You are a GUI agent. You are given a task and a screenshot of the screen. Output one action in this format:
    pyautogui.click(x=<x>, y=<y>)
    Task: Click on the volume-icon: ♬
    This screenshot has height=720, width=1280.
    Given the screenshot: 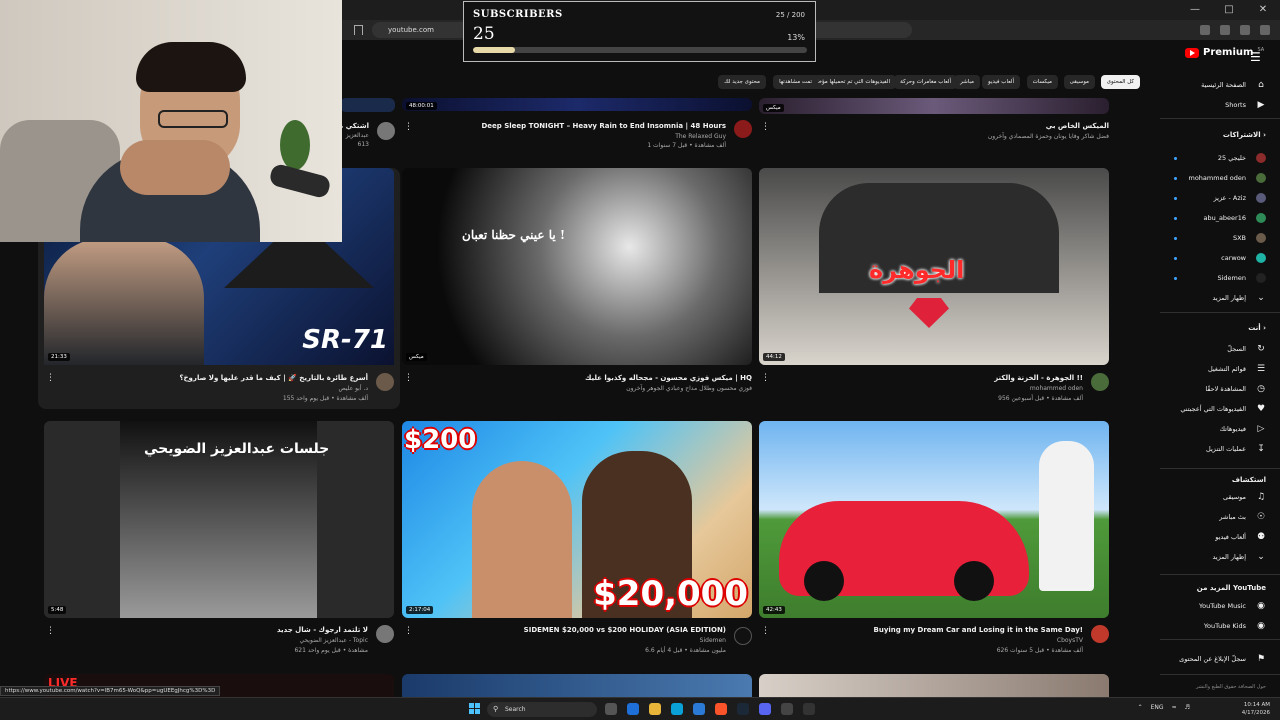 What is the action you would take?
    pyautogui.click(x=1187, y=707)
    